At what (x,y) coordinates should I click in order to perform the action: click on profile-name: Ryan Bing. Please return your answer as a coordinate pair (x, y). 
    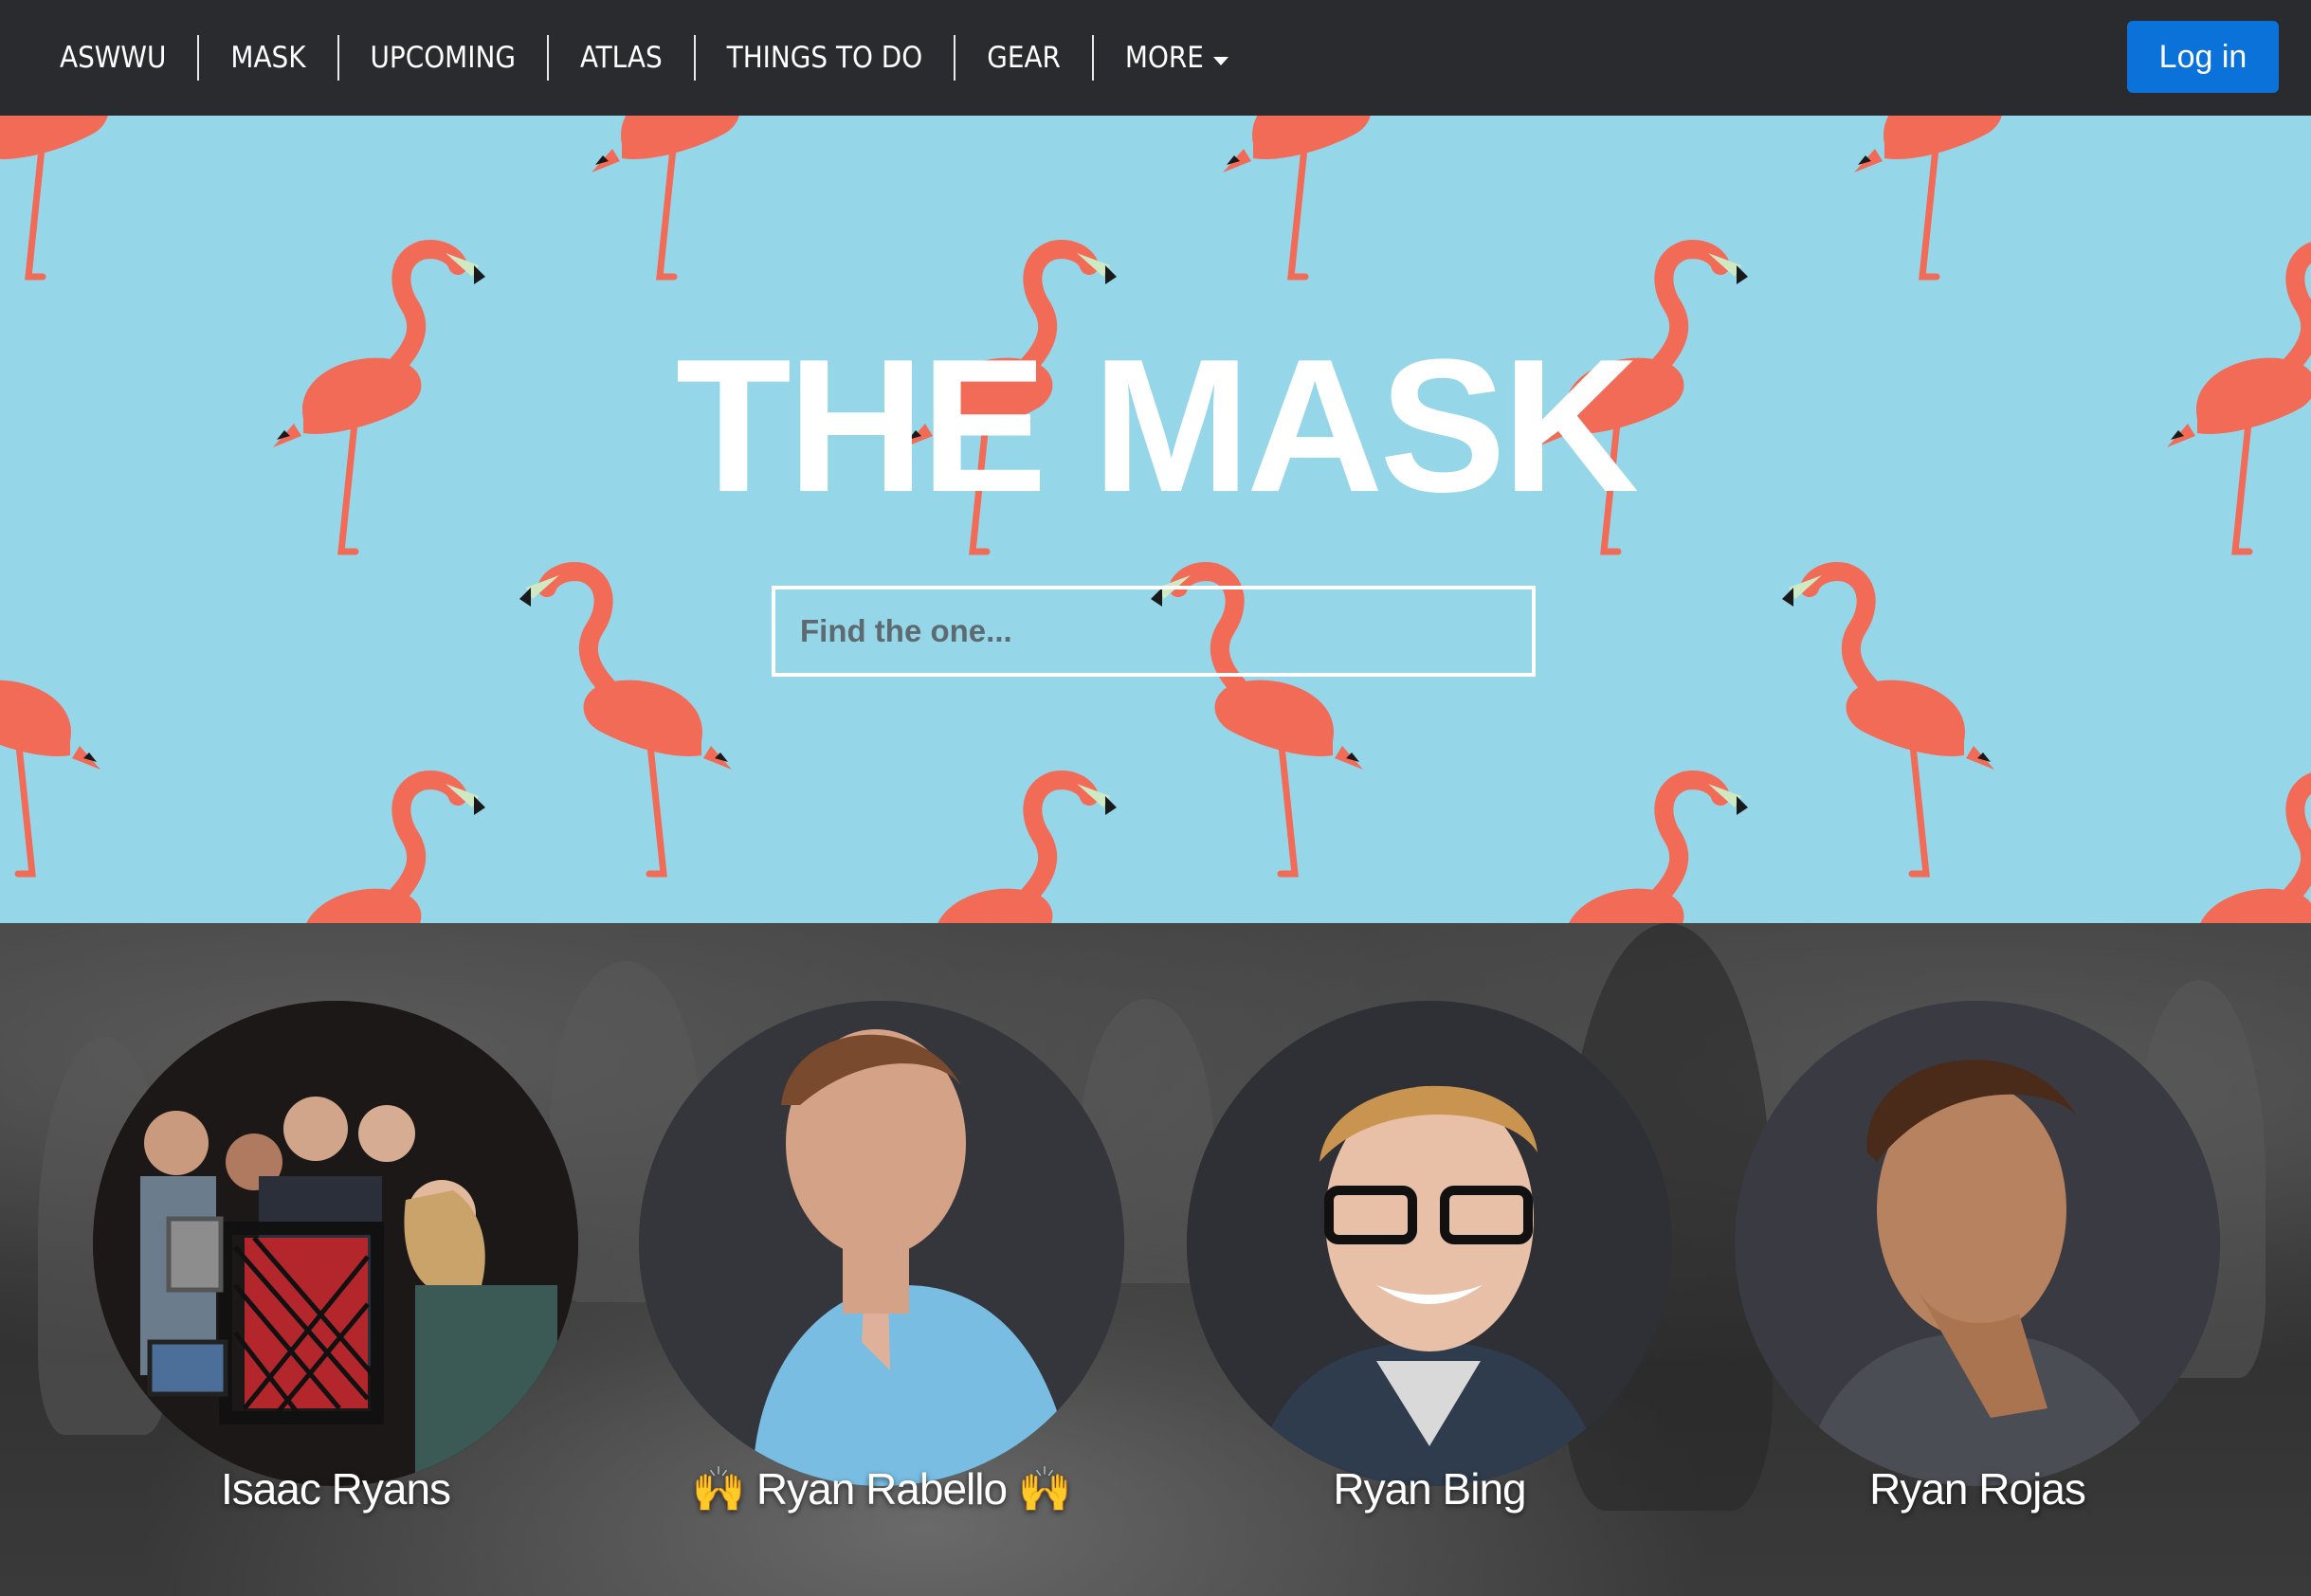
    Looking at the image, I should click on (1429, 1489).